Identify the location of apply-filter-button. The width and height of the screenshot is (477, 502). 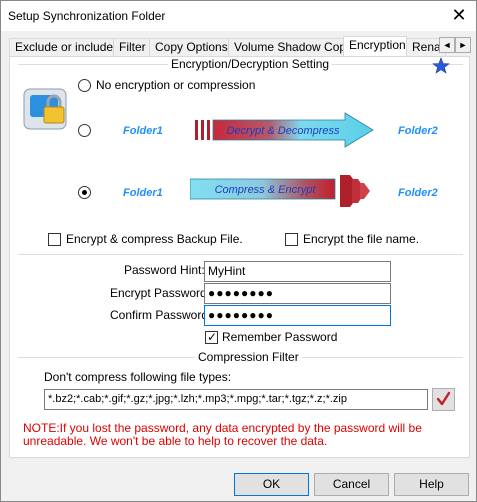
(443, 399).